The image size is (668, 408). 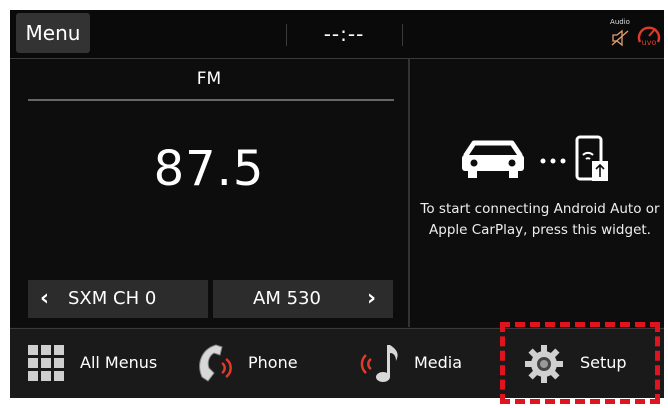 I want to click on speaker-muted-icon, so click(x=620, y=38).